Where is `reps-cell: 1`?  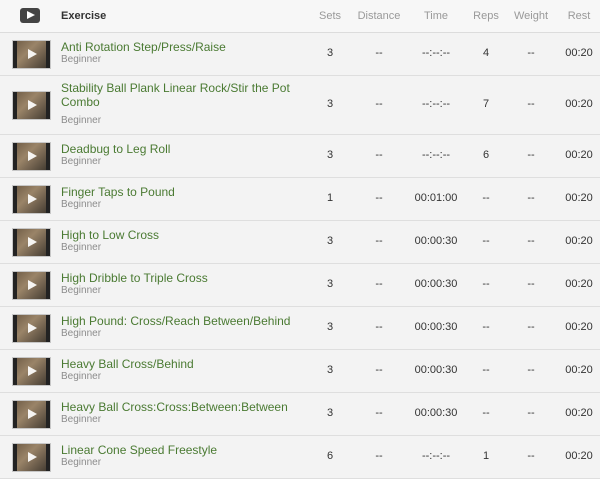 reps-cell: 1 is located at coordinates (486, 456).